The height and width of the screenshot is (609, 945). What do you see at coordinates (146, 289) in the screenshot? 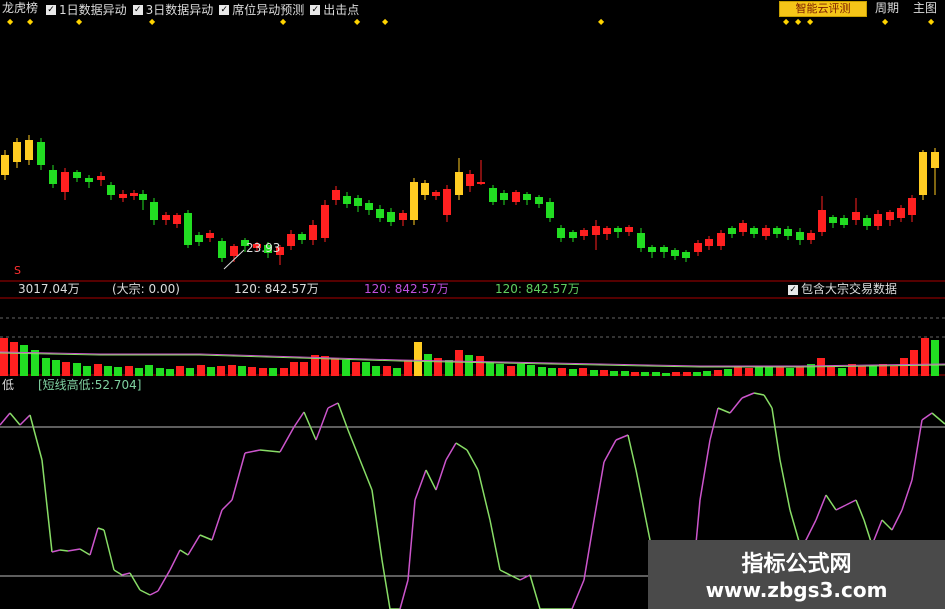
I see `block-trade-value: (大宗: 0.00)` at bounding box center [146, 289].